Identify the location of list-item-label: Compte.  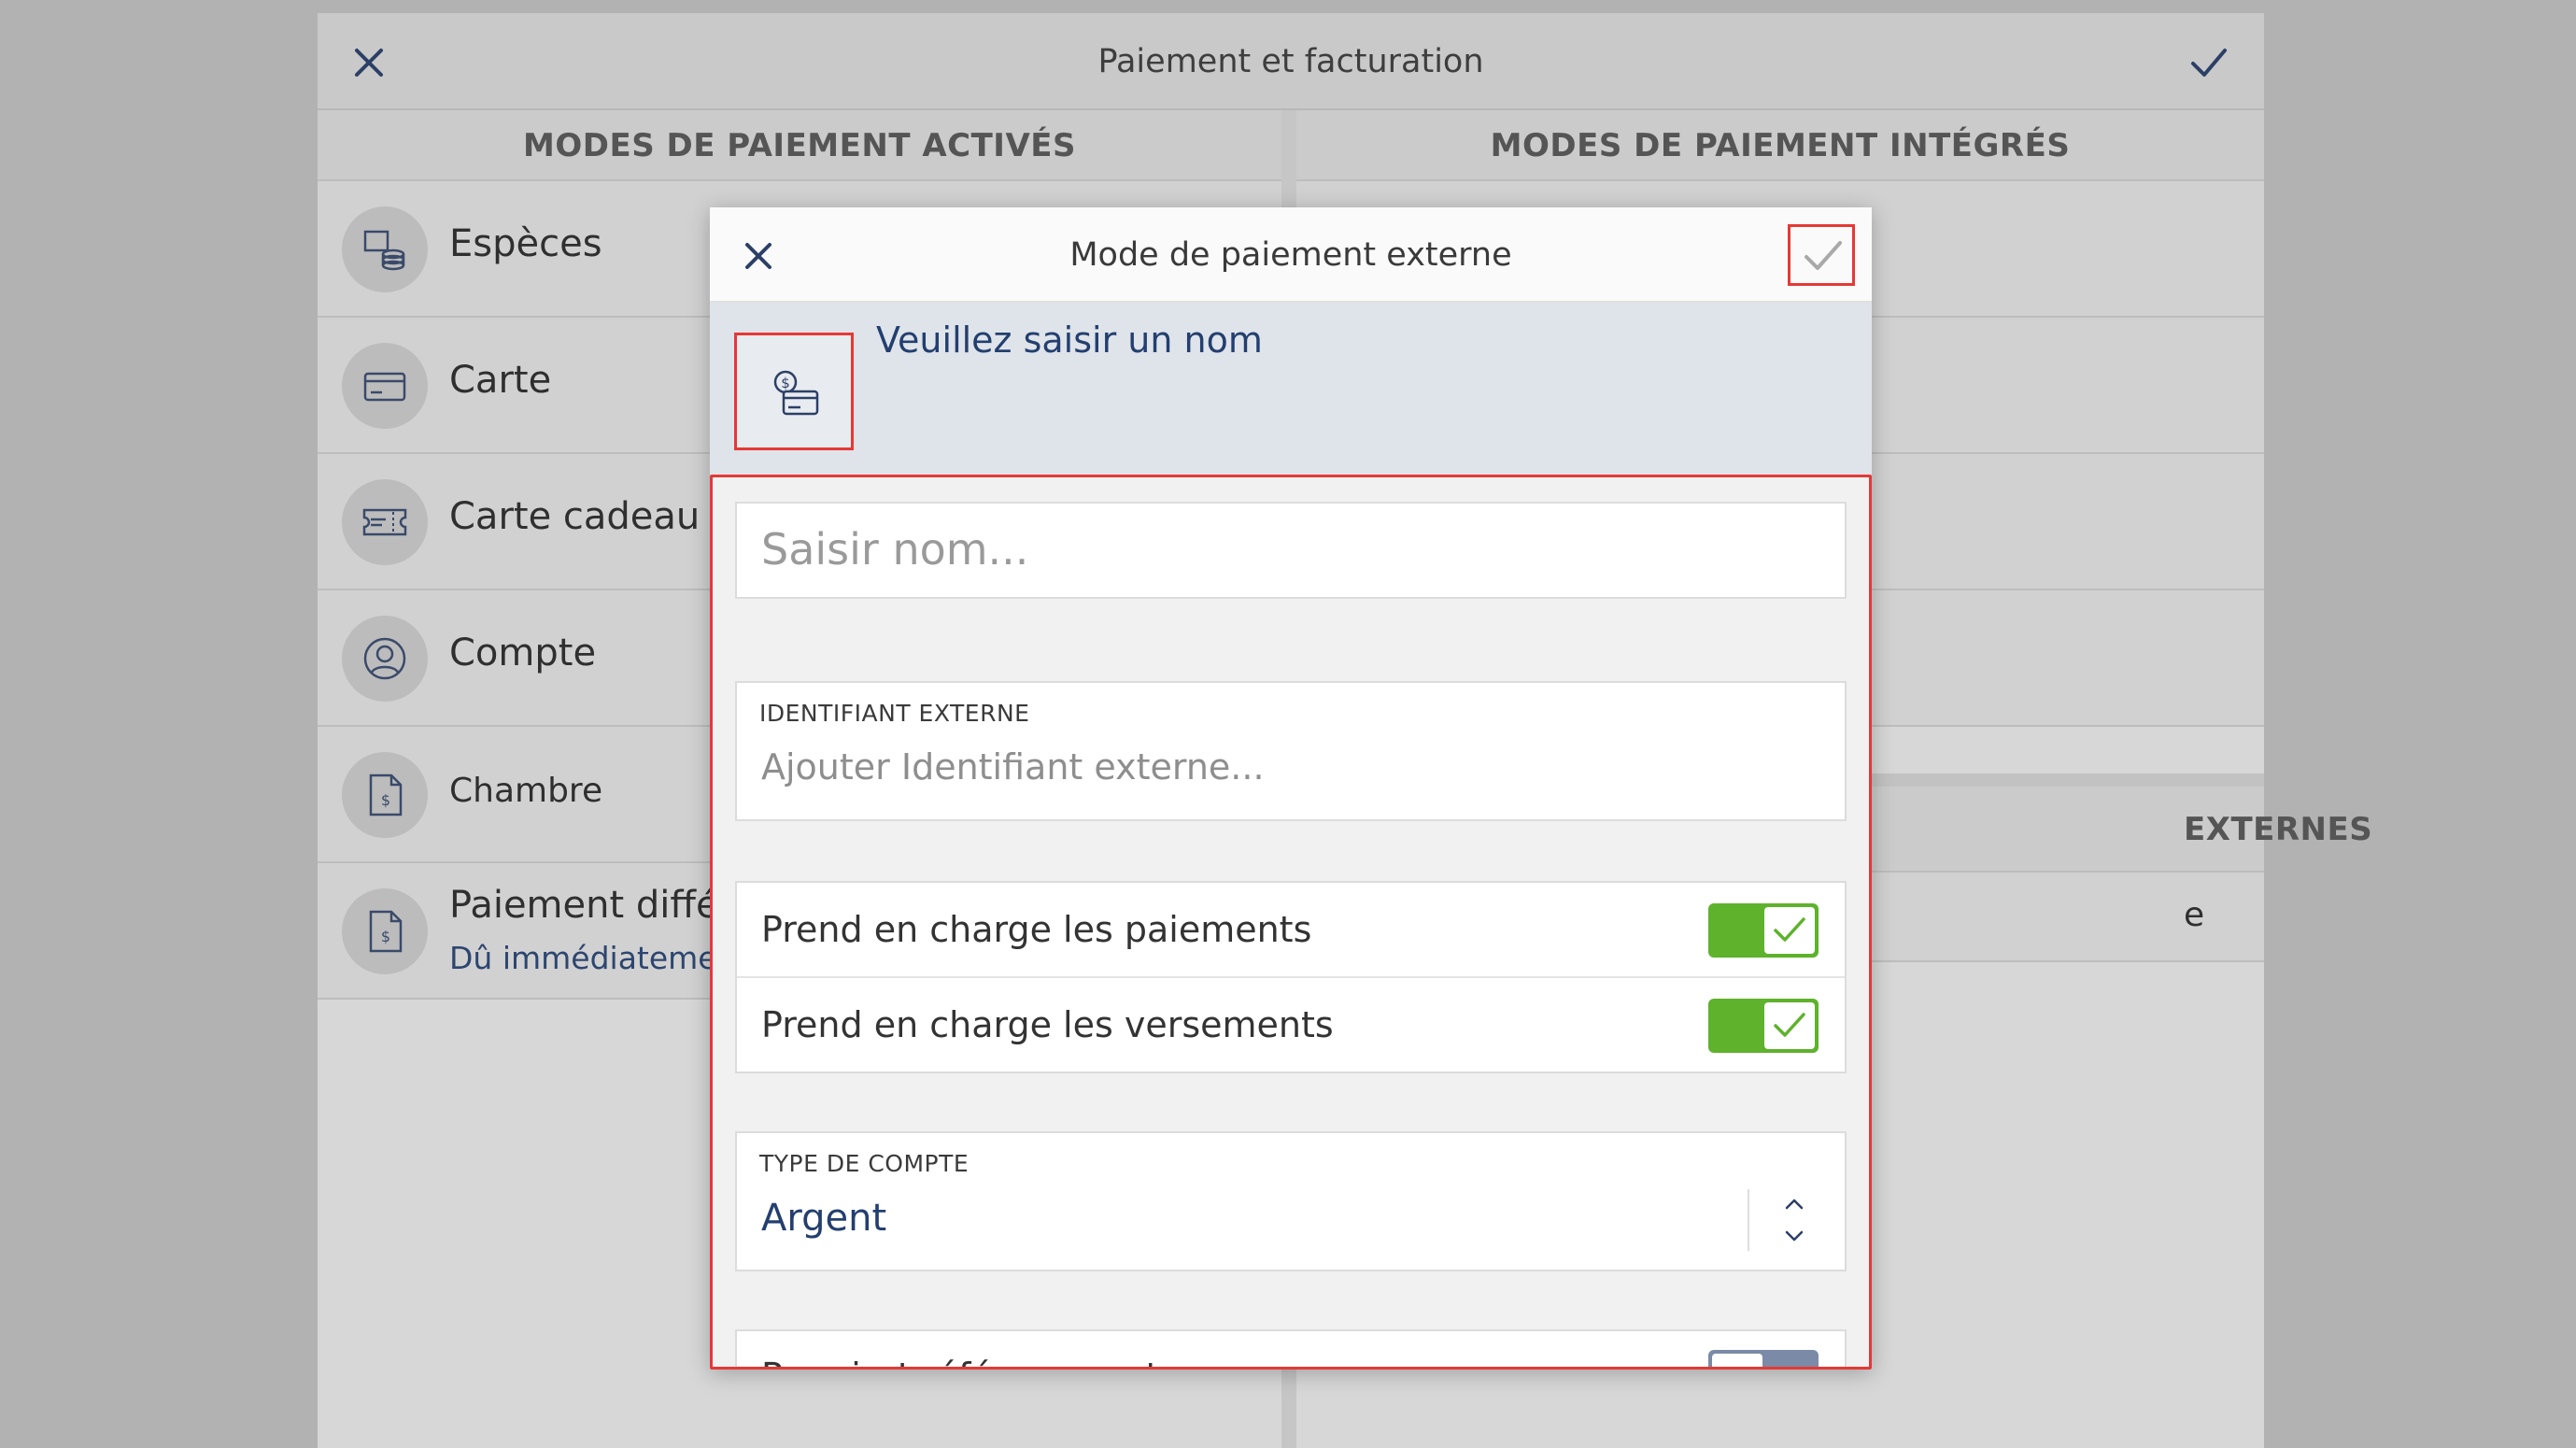
(523, 653).